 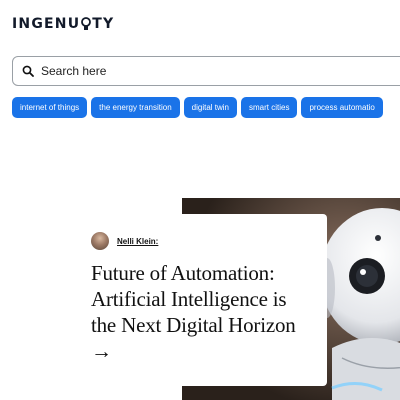 What do you see at coordinates (103, 24) in the screenshot?
I see `logo-text-right: TY` at bounding box center [103, 24].